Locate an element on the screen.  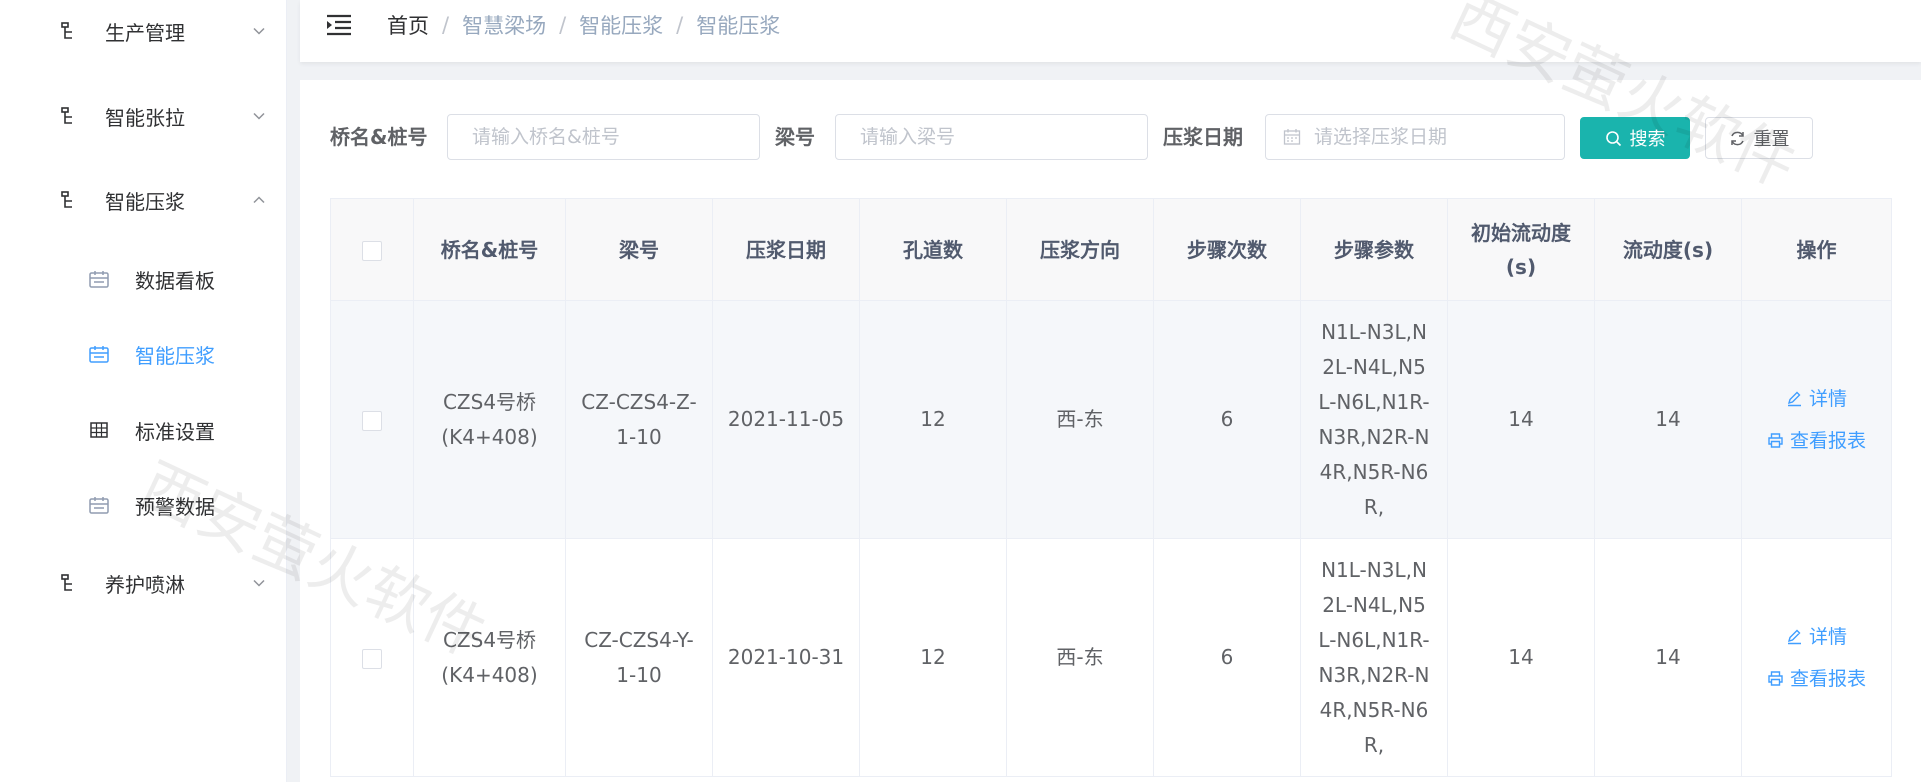
sidebar-subitem-dashboard: 数据看板 is located at coordinates (143, 279).